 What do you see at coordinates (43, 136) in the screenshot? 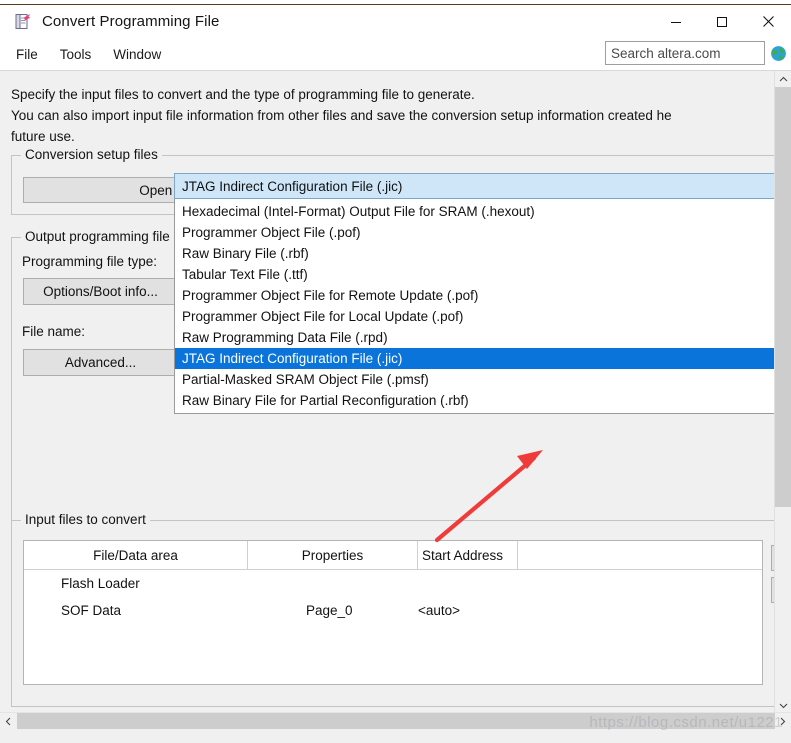
I see `intro-line-3: future use.` at bounding box center [43, 136].